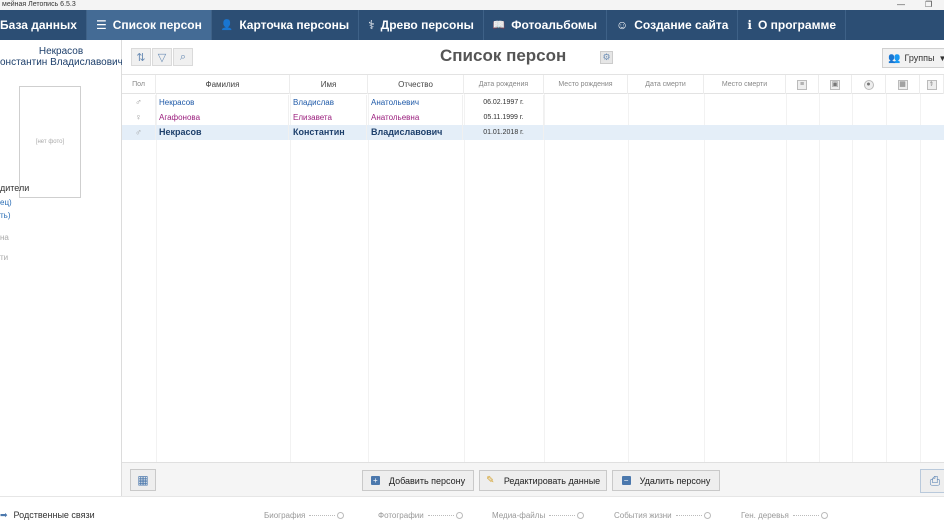 The width and height of the screenshot is (944, 531). Describe the element at coordinates (4, 237) in the screenshot. I see `spouse-label: на` at that location.